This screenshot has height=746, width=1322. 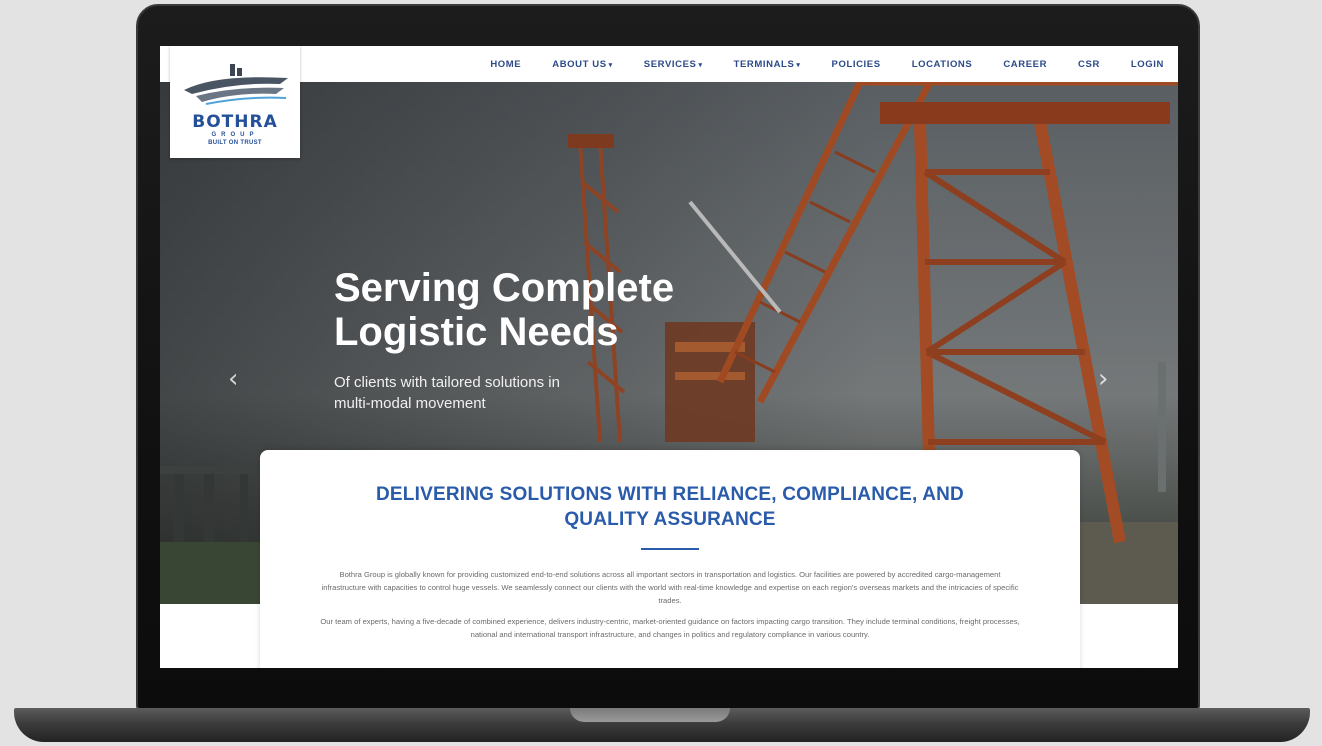 What do you see at coordinates (235, 122) in the screenshot?
I see `brand-name: BOTHRA` at bounding box center [235, 122].